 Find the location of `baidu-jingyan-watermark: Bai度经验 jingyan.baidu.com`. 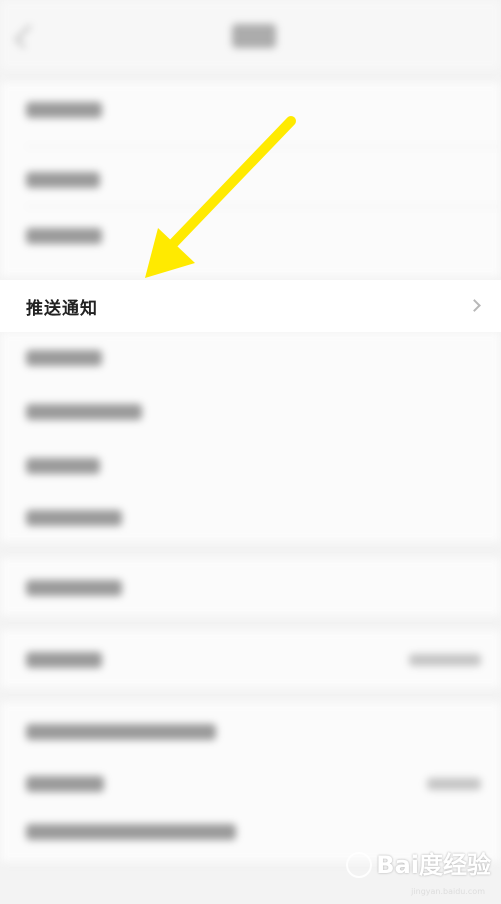

baidu-jingyan-watermark: Bai度经验 jingyan.baidu.com is located at coordinates (418, 873).